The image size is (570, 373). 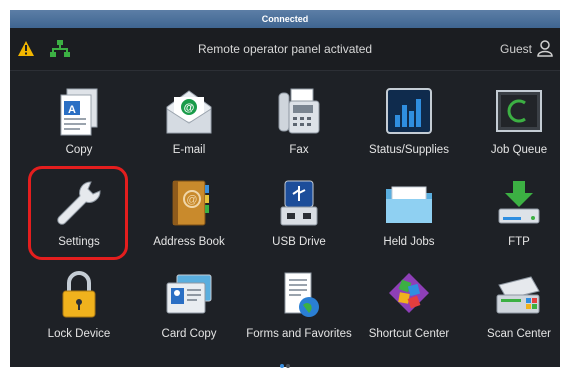 What do you see at coordinates (189, 150) in the screenshot?
I see `app-label: E-mail` at bounding box center [189, 150].